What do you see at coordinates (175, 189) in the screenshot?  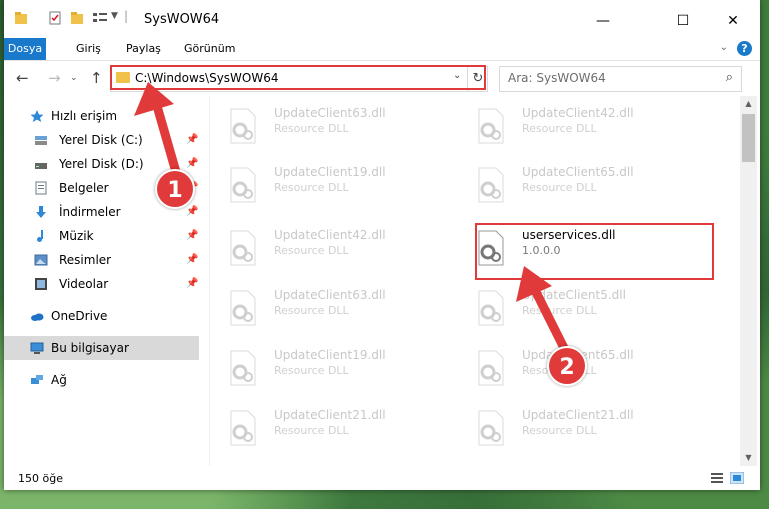 I see `step-badge-1: 1` at bounding box center [175, 189].